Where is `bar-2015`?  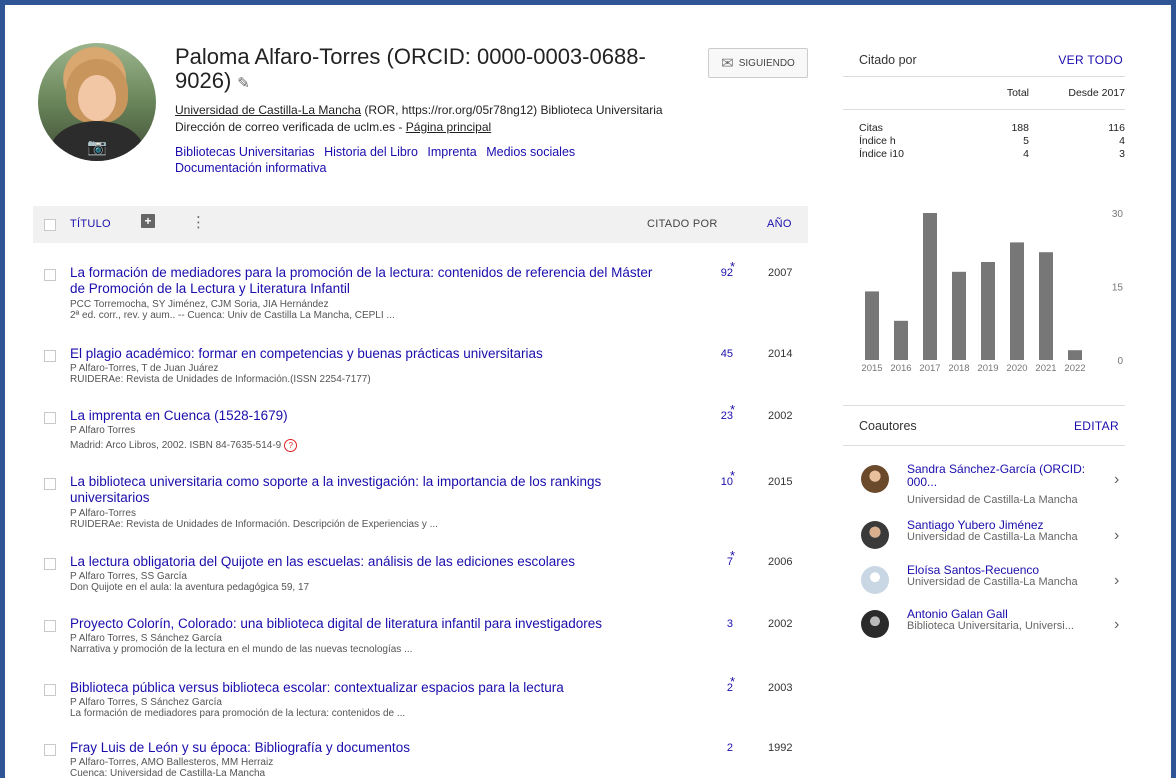
bar-2015 is located at coordinates (872, 325).